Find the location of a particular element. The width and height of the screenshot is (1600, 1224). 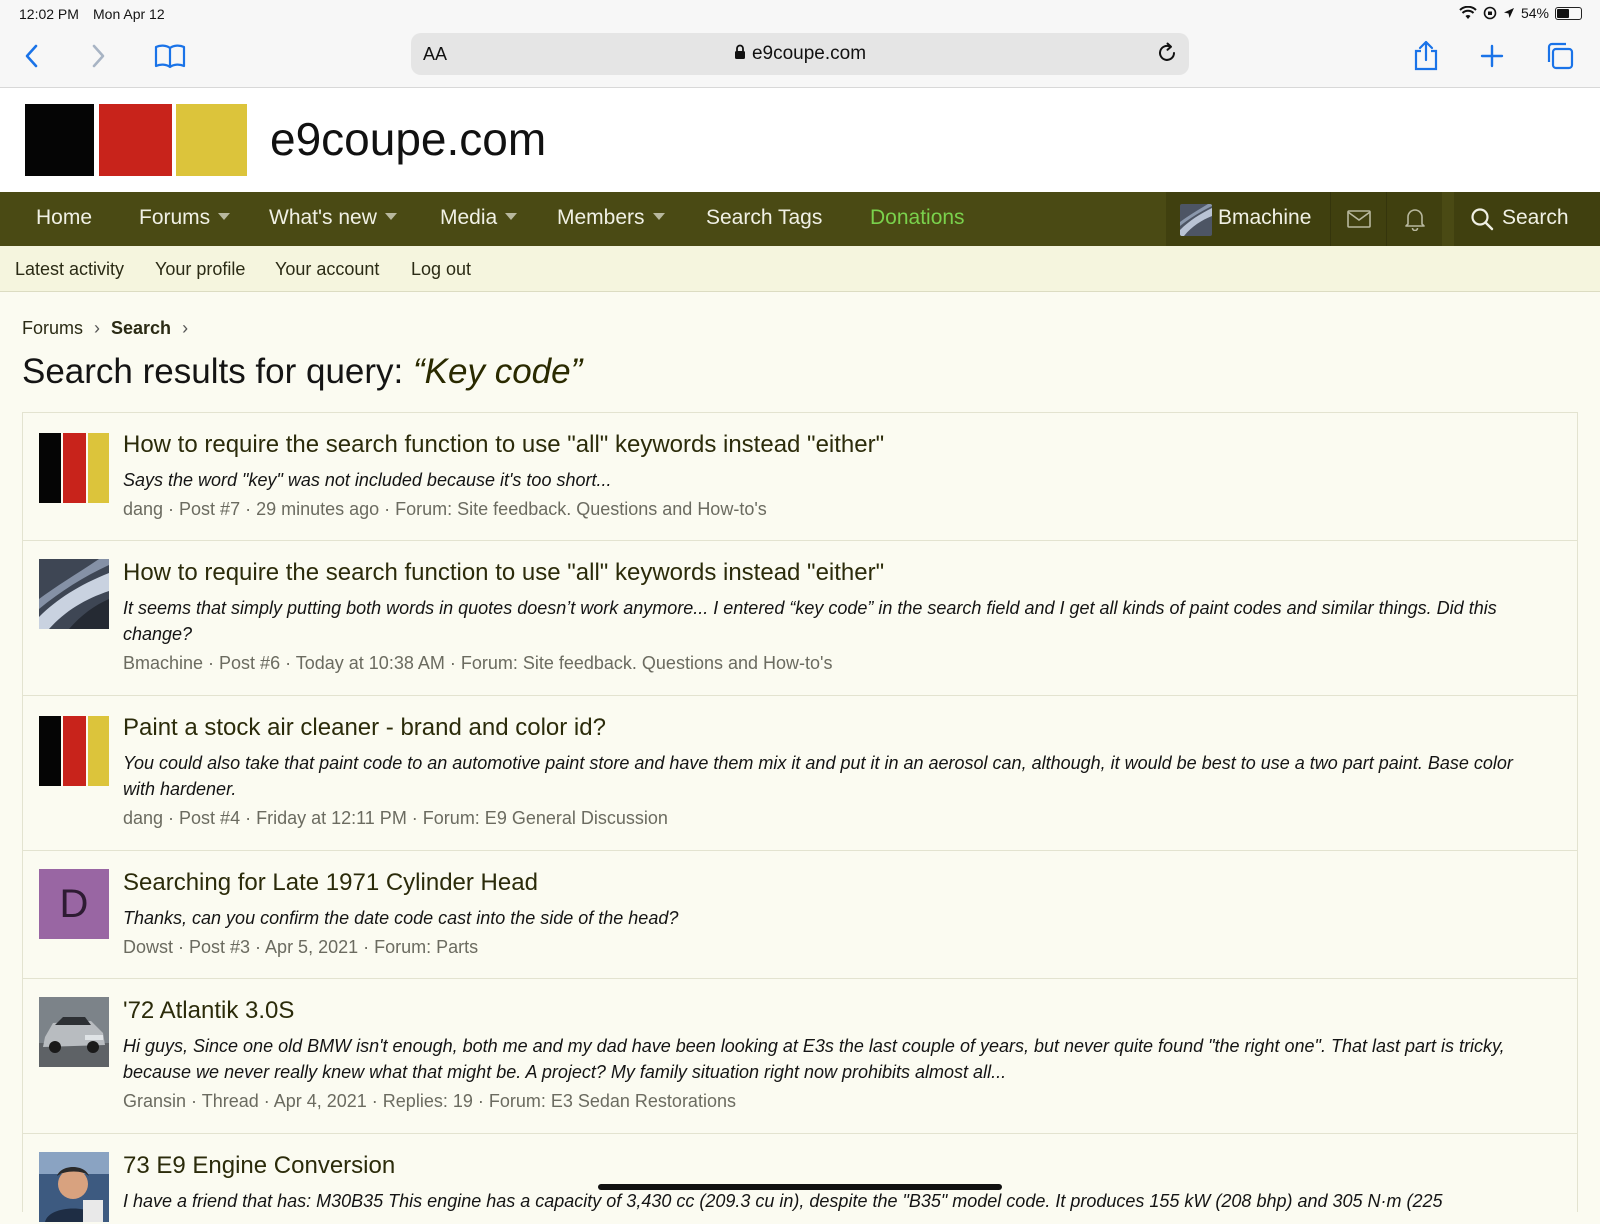

avatar: D is located at coordinates (74, 904).